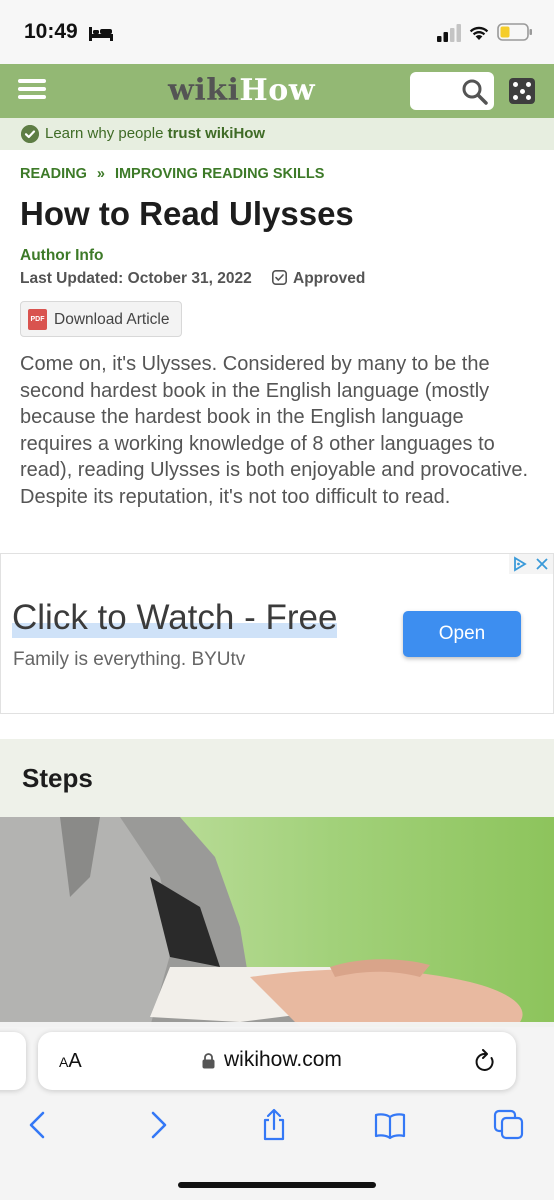 This screenshot has height=1200, width=554. Describe the element at coordinates (283, 1060) in the screenshot. I see `url-text: wikihow.com` at that location.